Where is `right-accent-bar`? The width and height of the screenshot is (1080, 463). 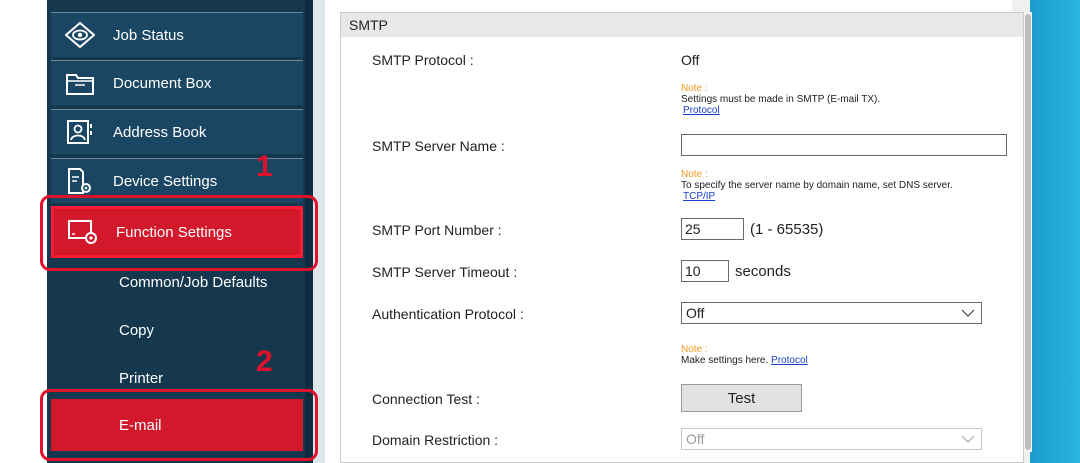
right-accent-bar is located at coordinates (1055, 231).